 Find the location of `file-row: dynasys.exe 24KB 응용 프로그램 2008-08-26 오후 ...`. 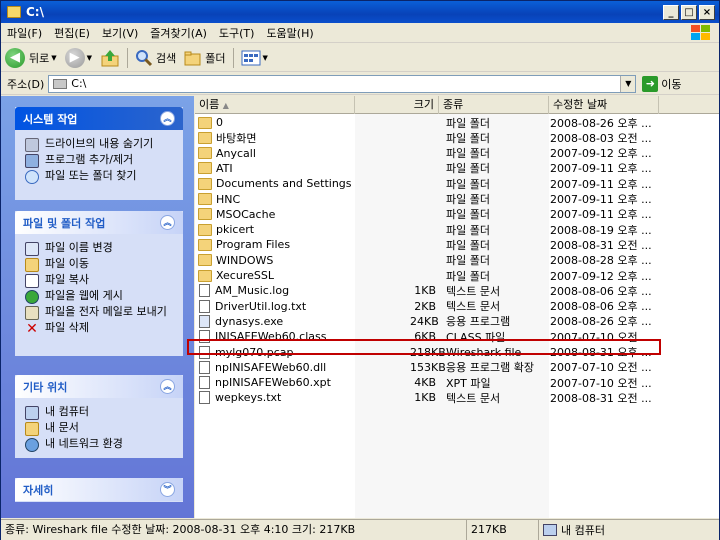

file-row: dynasys.exe 24KB 응용 프로그램 2008-08-26 오후 ... is located at coordinates (457, 321).